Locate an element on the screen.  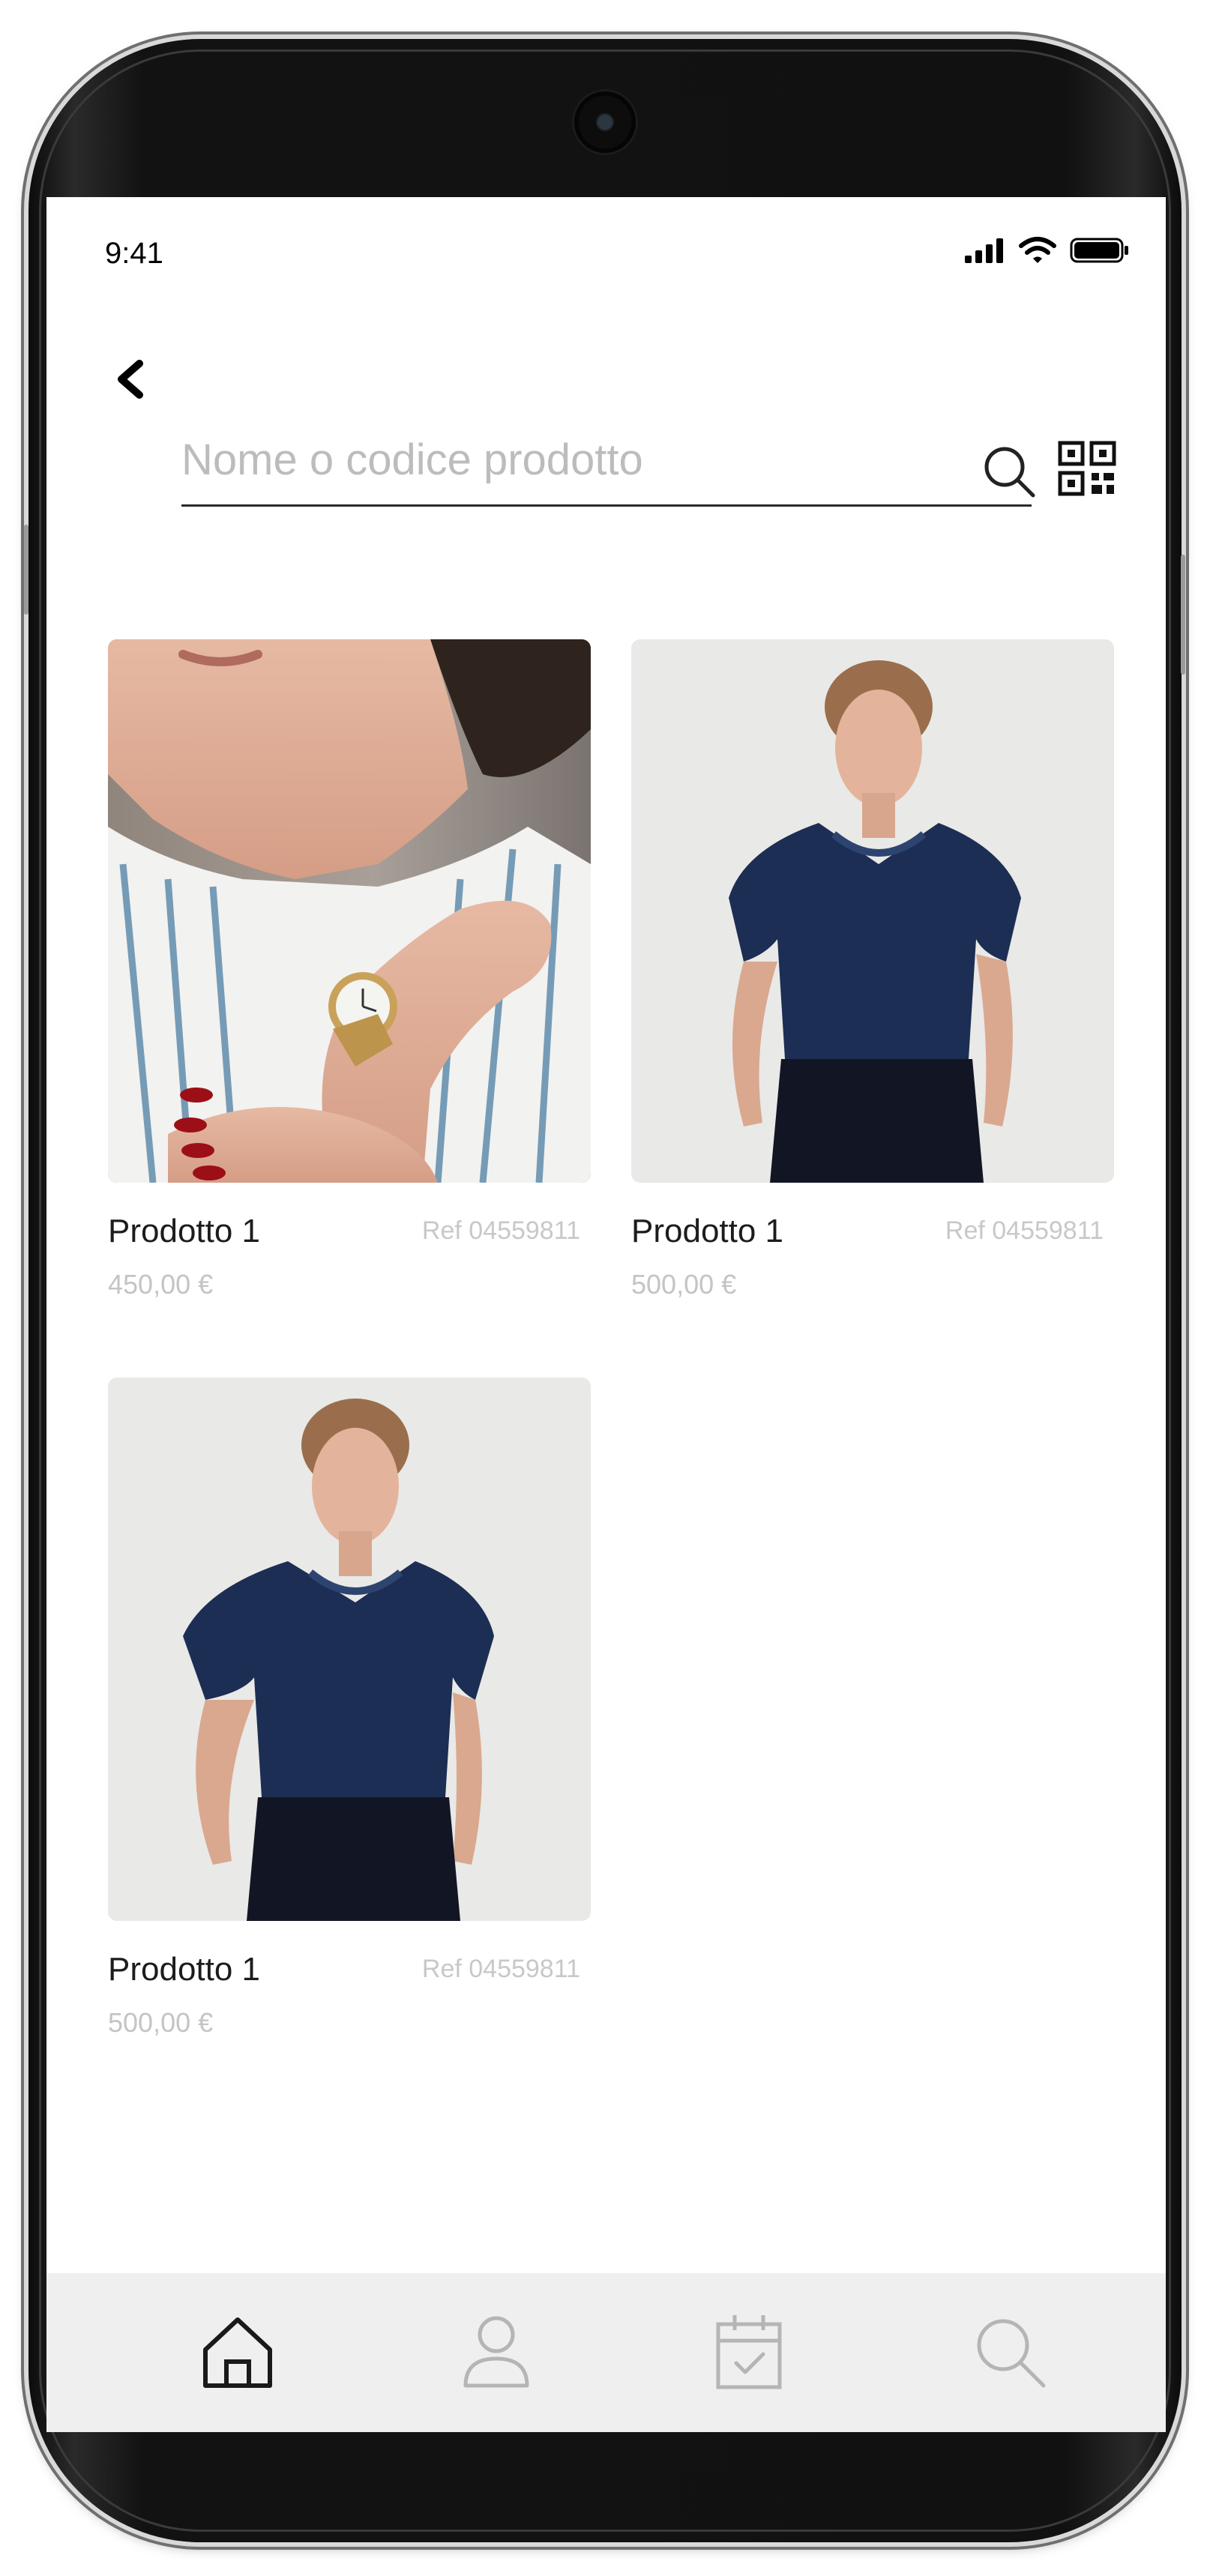
back-button is located at coordinates (130, 379).